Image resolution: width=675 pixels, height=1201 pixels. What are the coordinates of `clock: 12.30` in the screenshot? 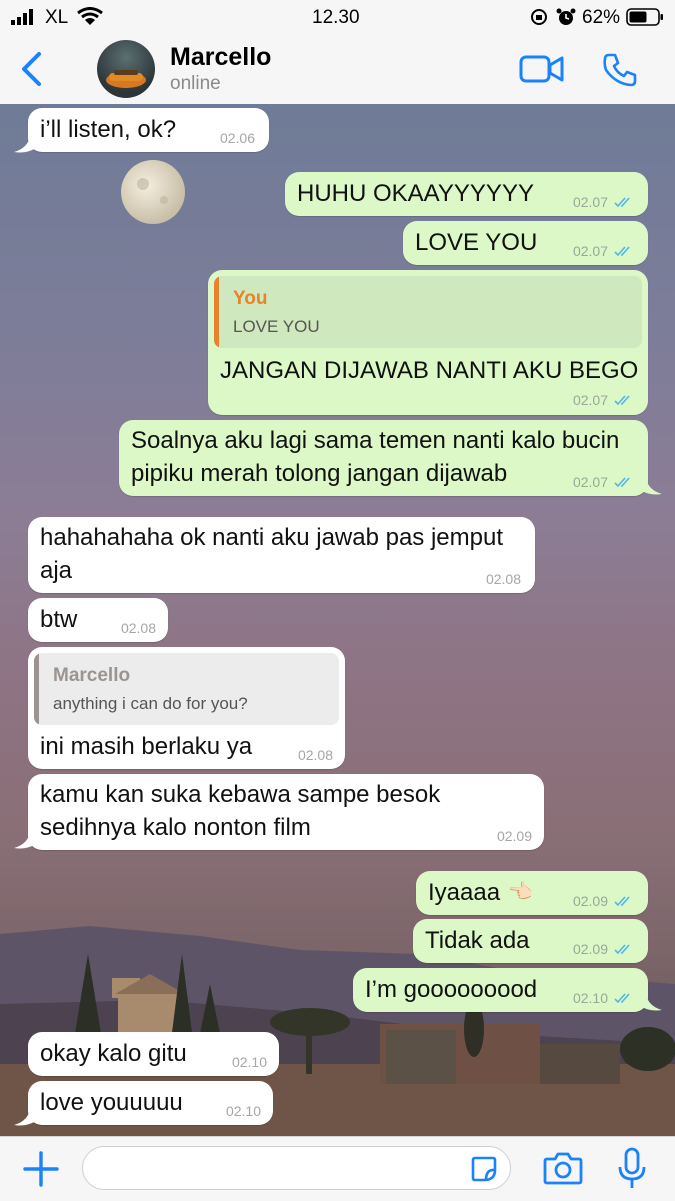 It's located at (336, 17).